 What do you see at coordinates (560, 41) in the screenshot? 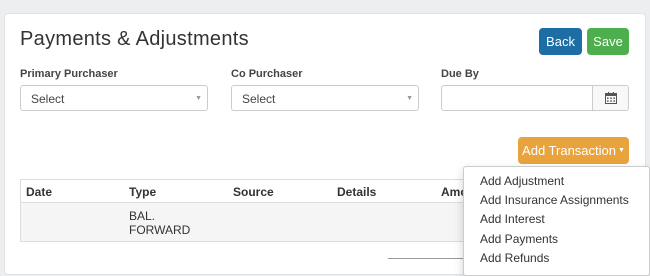
I see `back-button: Back` at bounding box center [560, 41].